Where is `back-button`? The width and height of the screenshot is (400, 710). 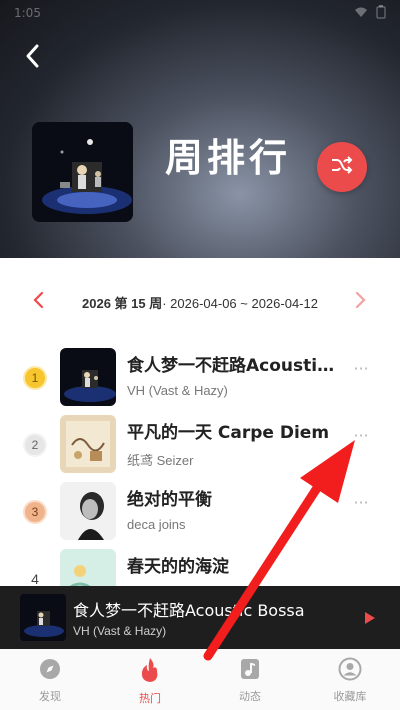
back-button is located at coordinates (32, 58).